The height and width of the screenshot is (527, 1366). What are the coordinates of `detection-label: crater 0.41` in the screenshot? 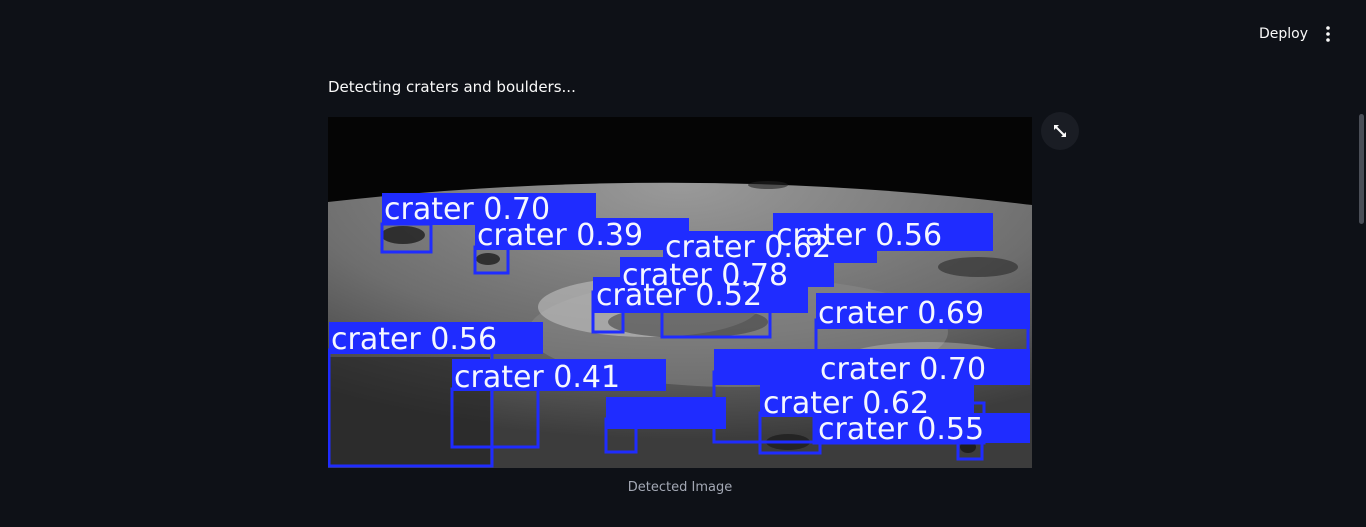 It's located at (537, 377).